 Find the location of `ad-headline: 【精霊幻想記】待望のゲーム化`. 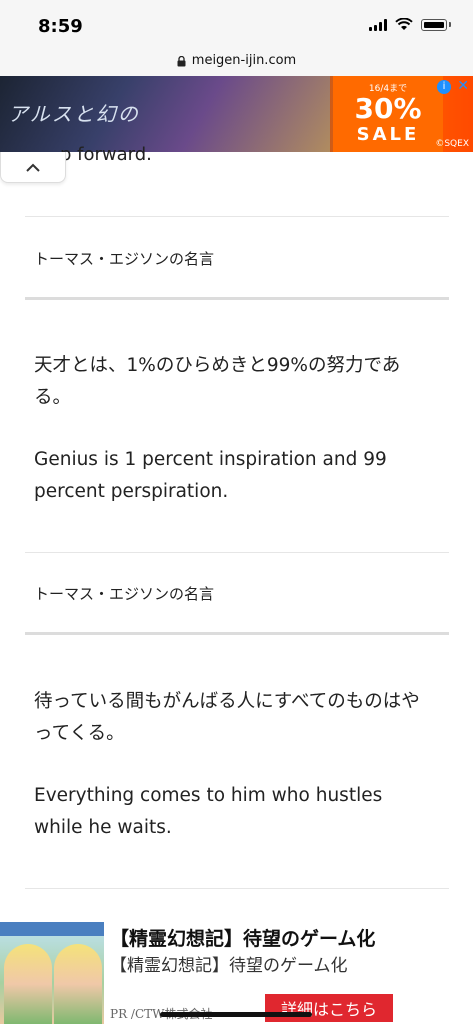

ad-headline: 【精霊幻想記】待望のゲーム化 is located at coordinates (242, 937).